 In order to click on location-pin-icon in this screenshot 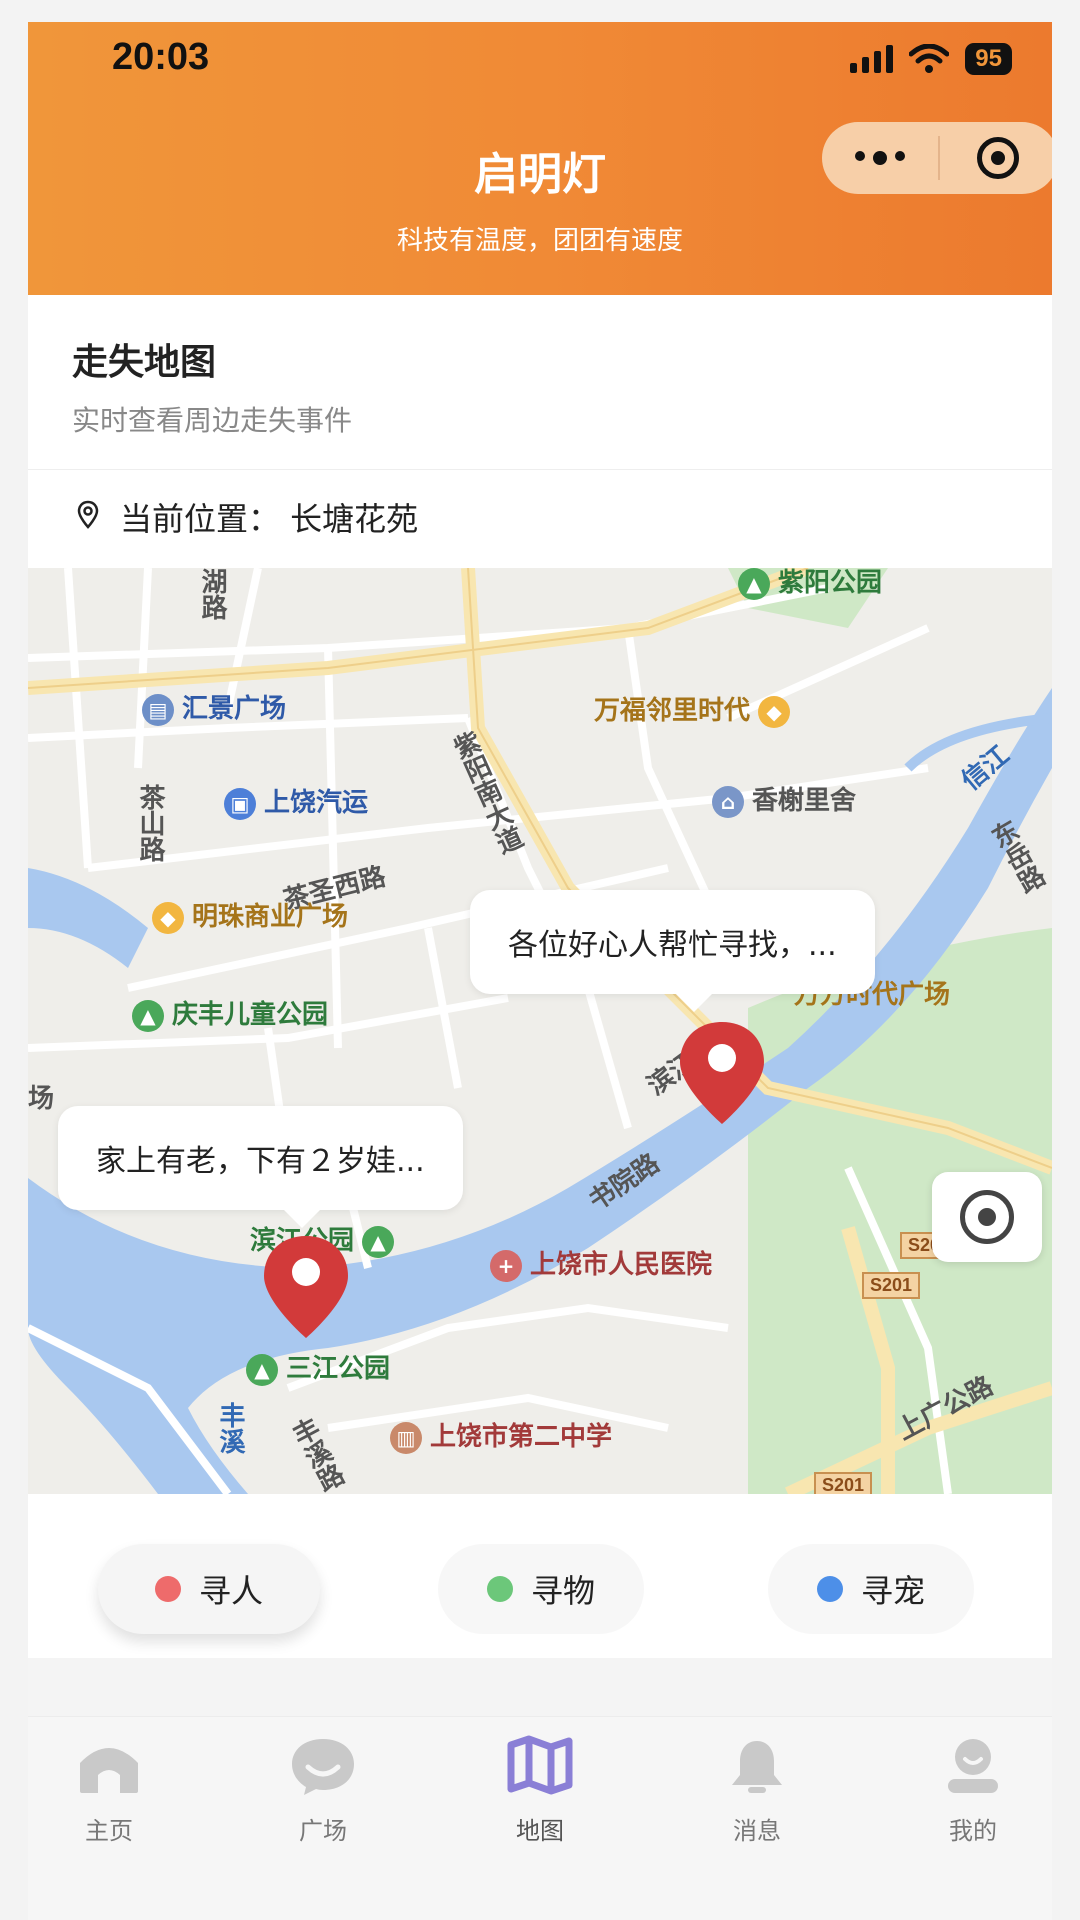, I will do `click(88, 514)`.